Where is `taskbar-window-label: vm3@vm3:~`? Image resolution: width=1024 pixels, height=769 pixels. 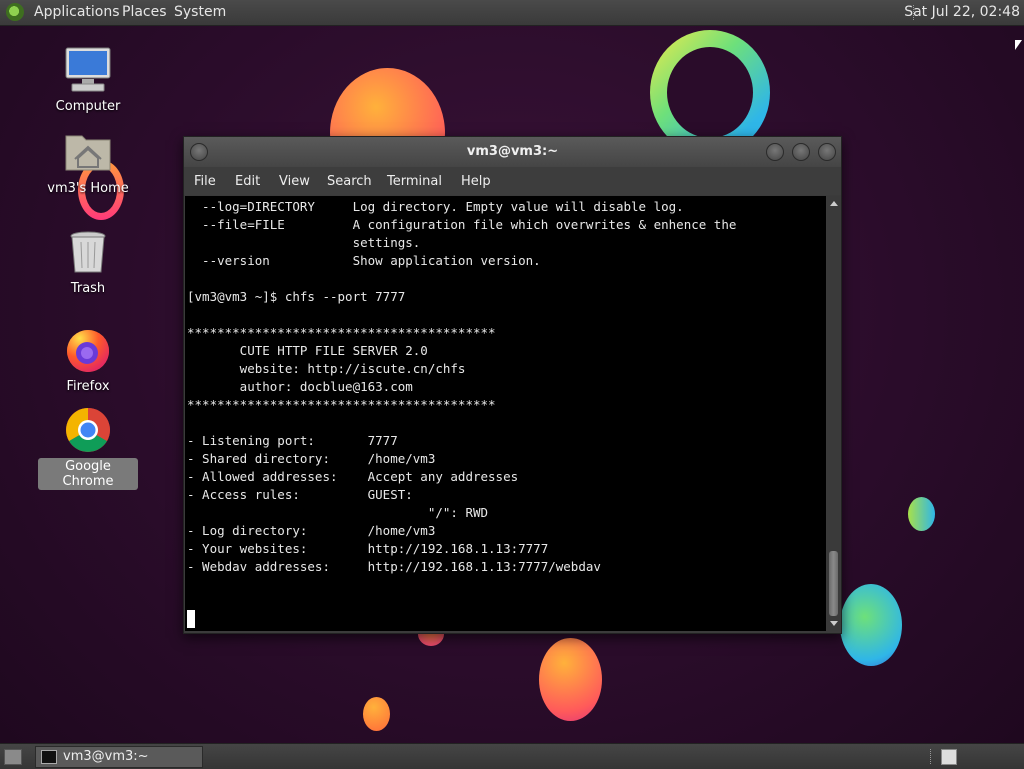 taskbar-window-label: vm3@vm3:~ is located at coordinates (106, 756).